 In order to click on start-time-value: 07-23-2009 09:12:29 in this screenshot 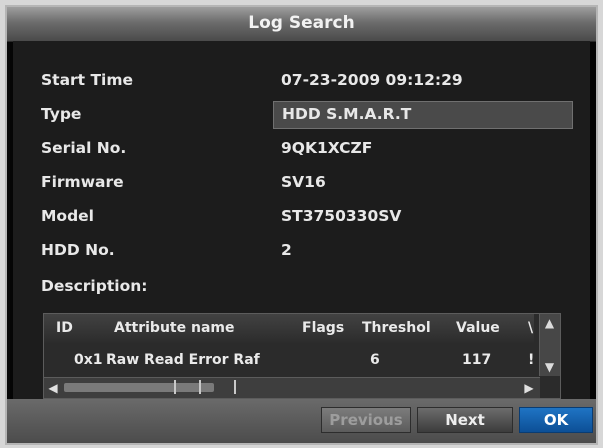, I will do `click(372, 80)`.